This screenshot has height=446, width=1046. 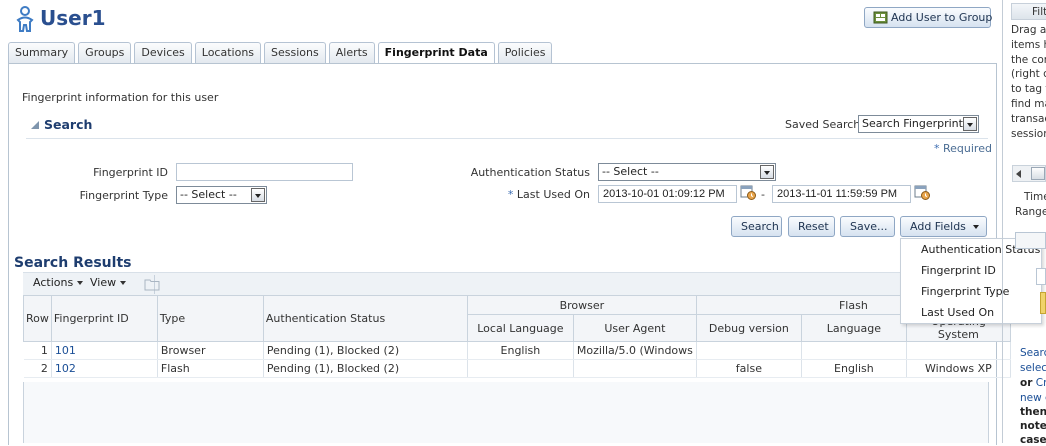 What do you see at coordinates (756, 226) in the screenshot?
I see `search-button: Search` at bounding box center [756, 226].